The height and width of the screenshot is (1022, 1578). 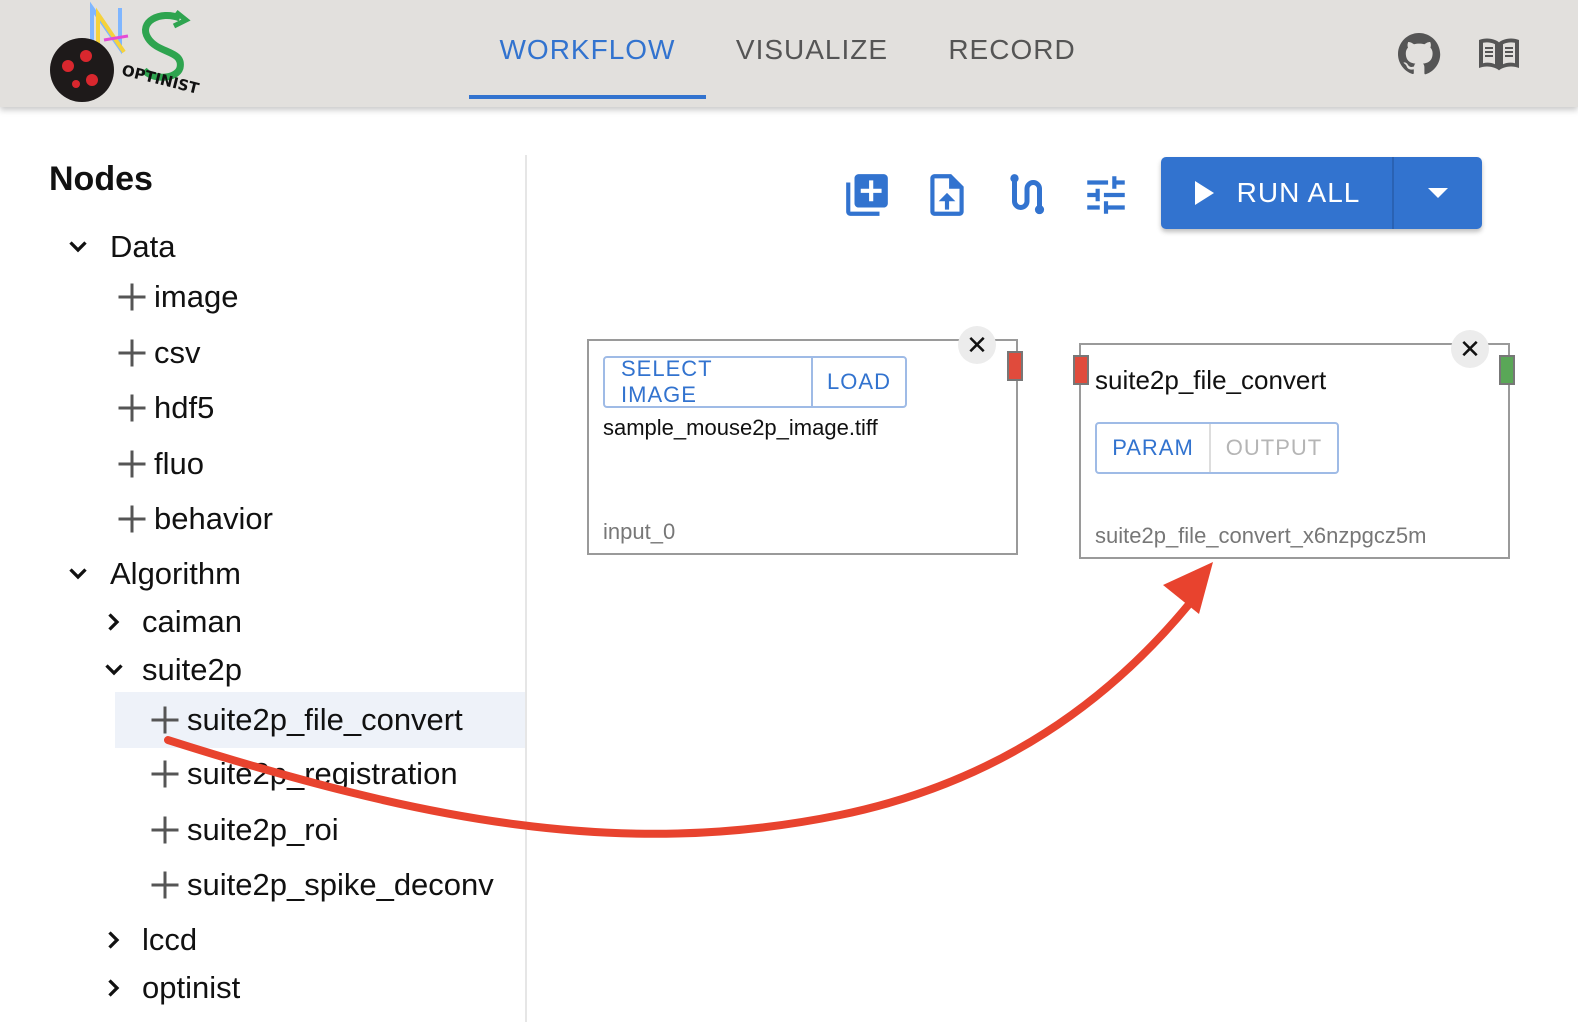 I want to click on tree-item-label: behavior, so click(x=213, y=518).